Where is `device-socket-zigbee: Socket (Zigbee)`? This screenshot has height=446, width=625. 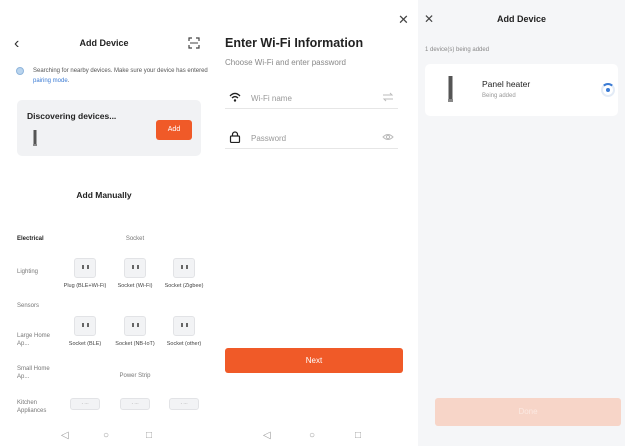
device-socket-zigbee: Socket (Zigbee) is located at coordinates (184, 274).